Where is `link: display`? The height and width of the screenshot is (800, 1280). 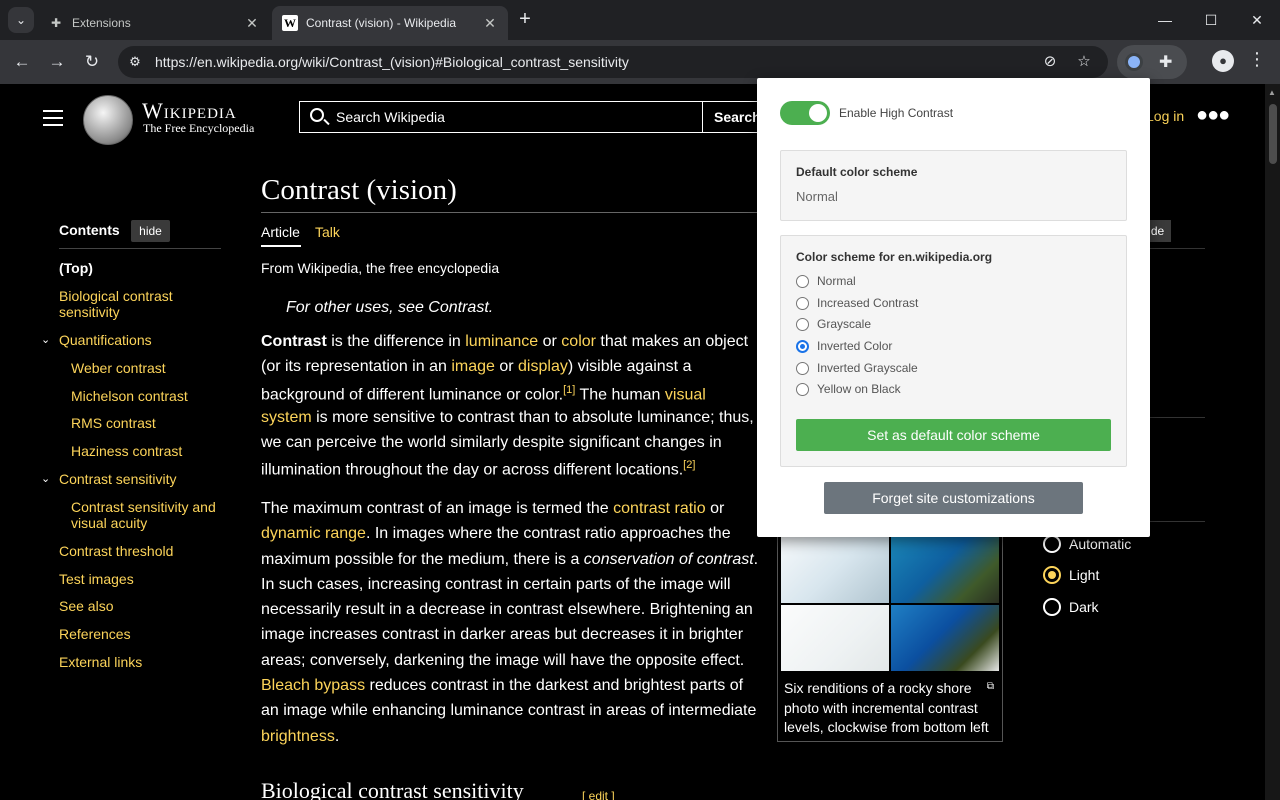 link: display is located at coordinates (543, 366).